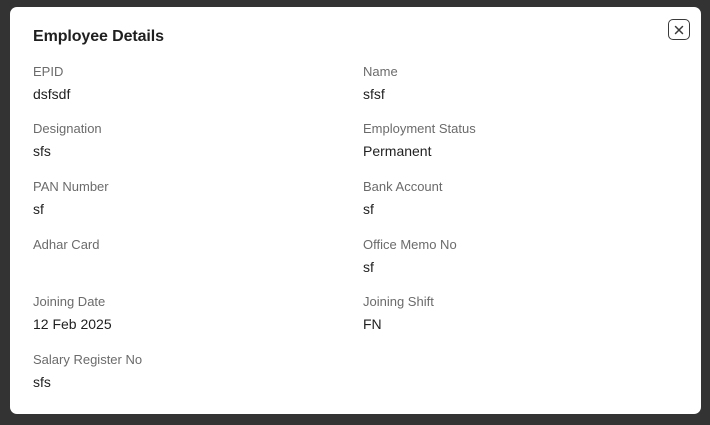  Describe the element at coordinates (380, 71) in the screenshot. I see `name-label: Name` at that location.